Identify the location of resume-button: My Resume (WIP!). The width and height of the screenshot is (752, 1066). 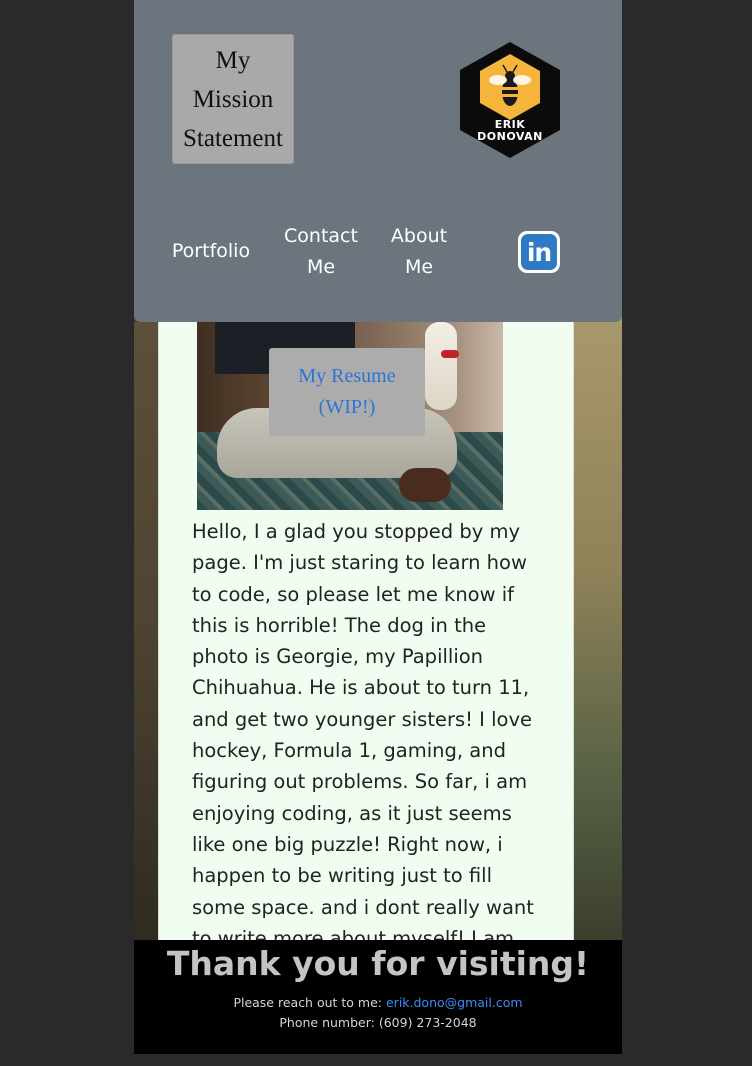
(347, 392).